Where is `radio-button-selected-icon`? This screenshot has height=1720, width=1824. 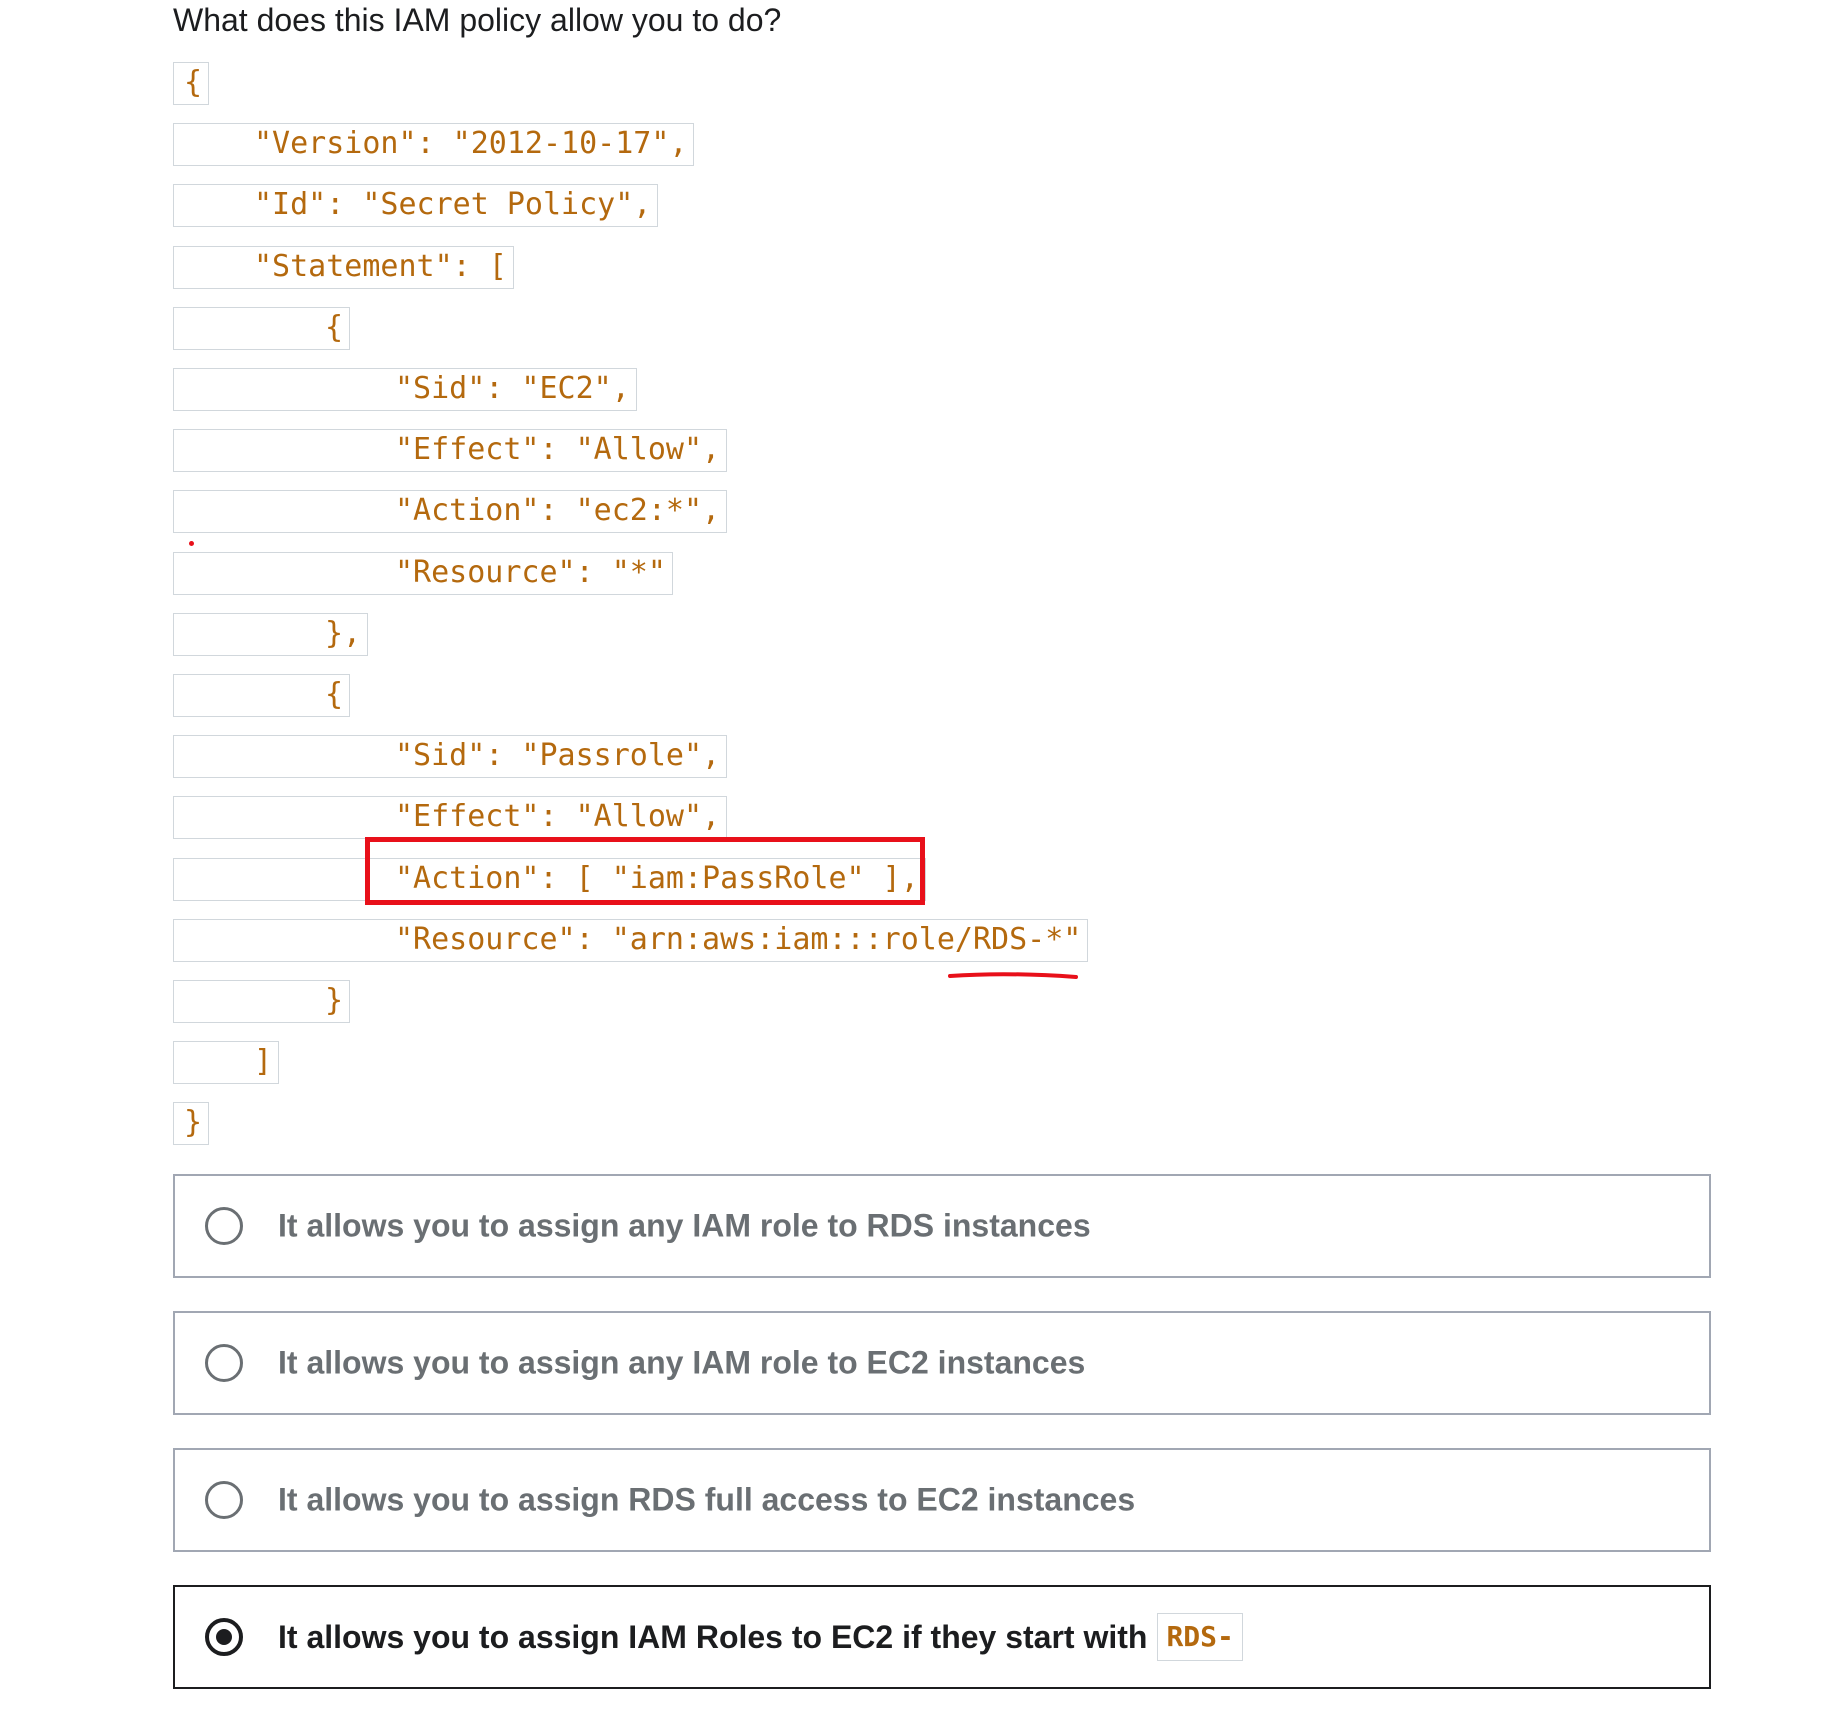
radio-button-selected-icon is located at coordinates (224, 1637).